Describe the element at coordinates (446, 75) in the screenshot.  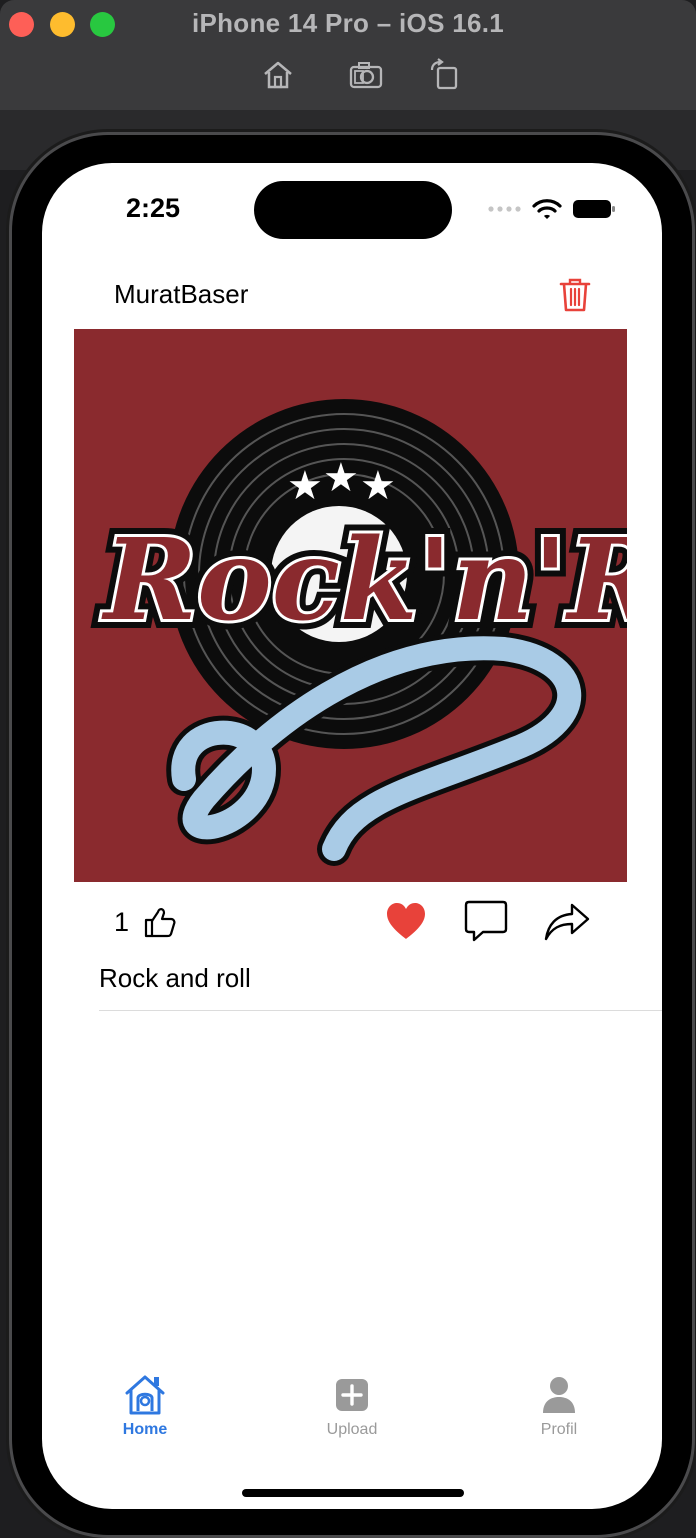
I see `rotate-icon` at that location.